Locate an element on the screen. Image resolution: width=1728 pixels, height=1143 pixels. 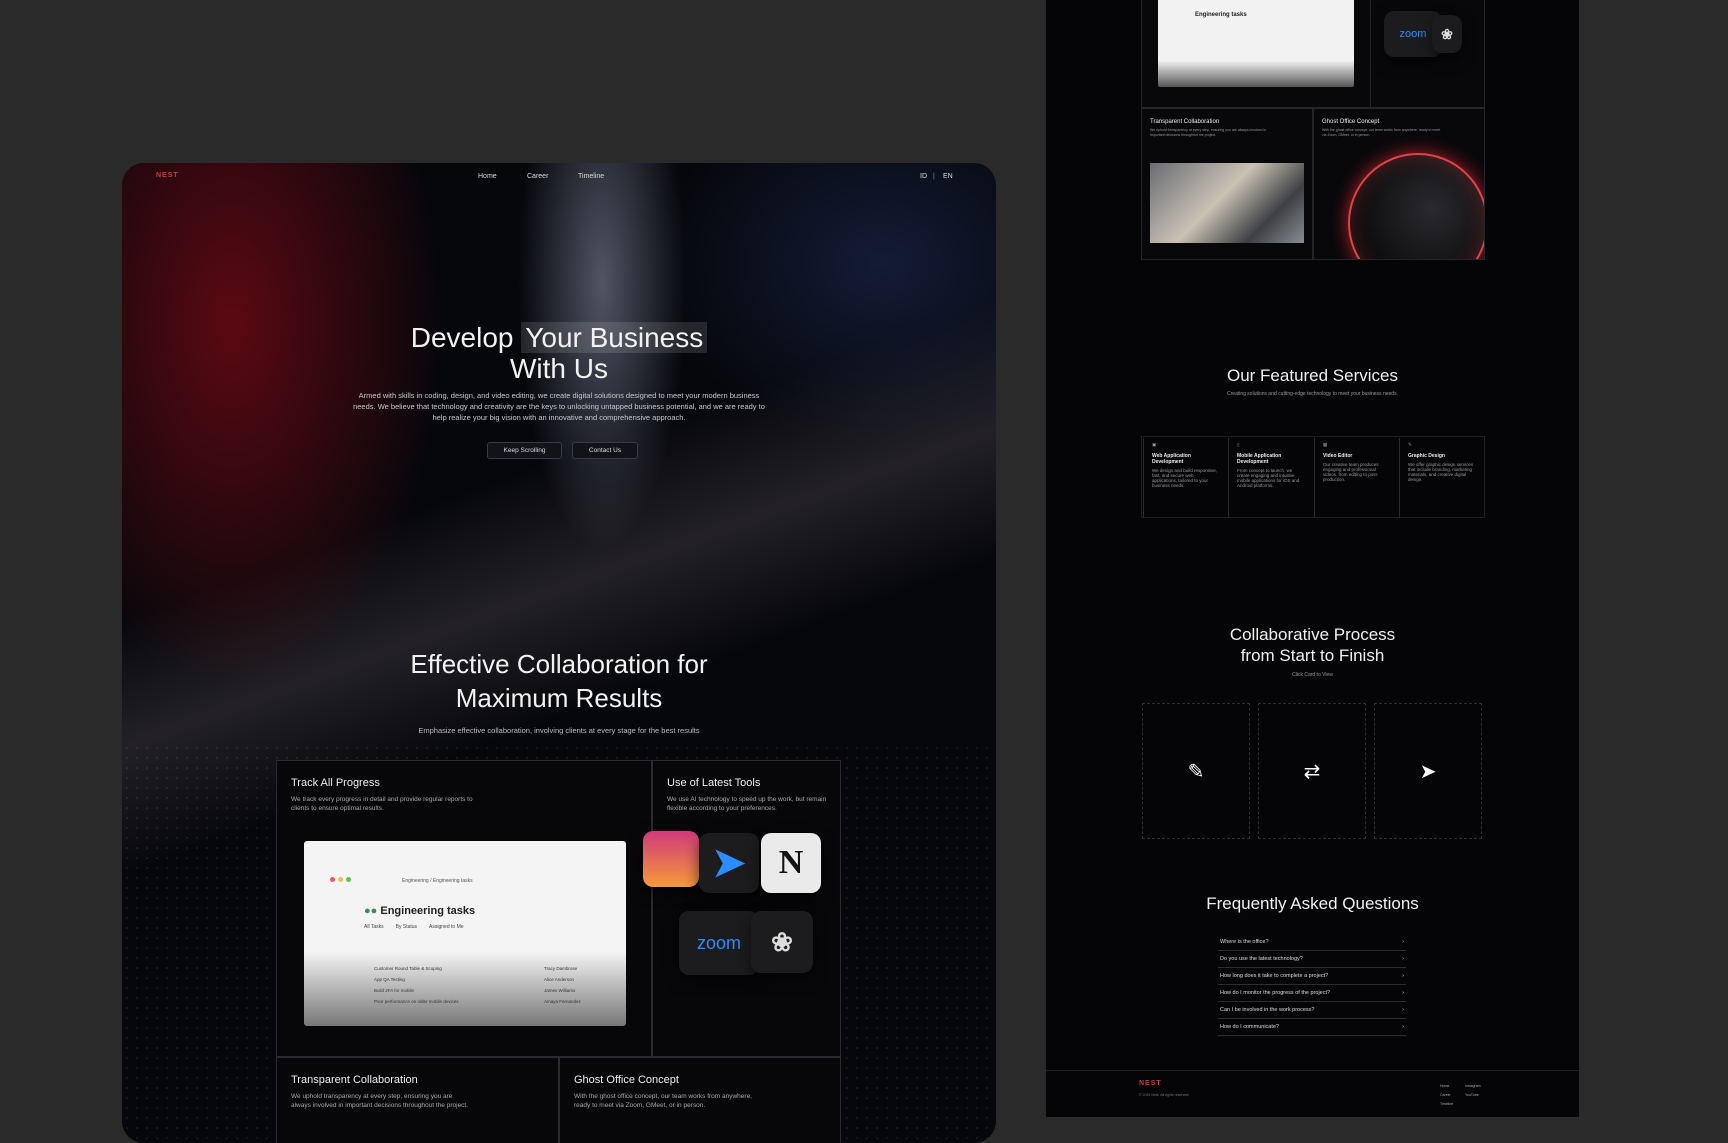
owner: James Williams is located at coordinates (560, 990).